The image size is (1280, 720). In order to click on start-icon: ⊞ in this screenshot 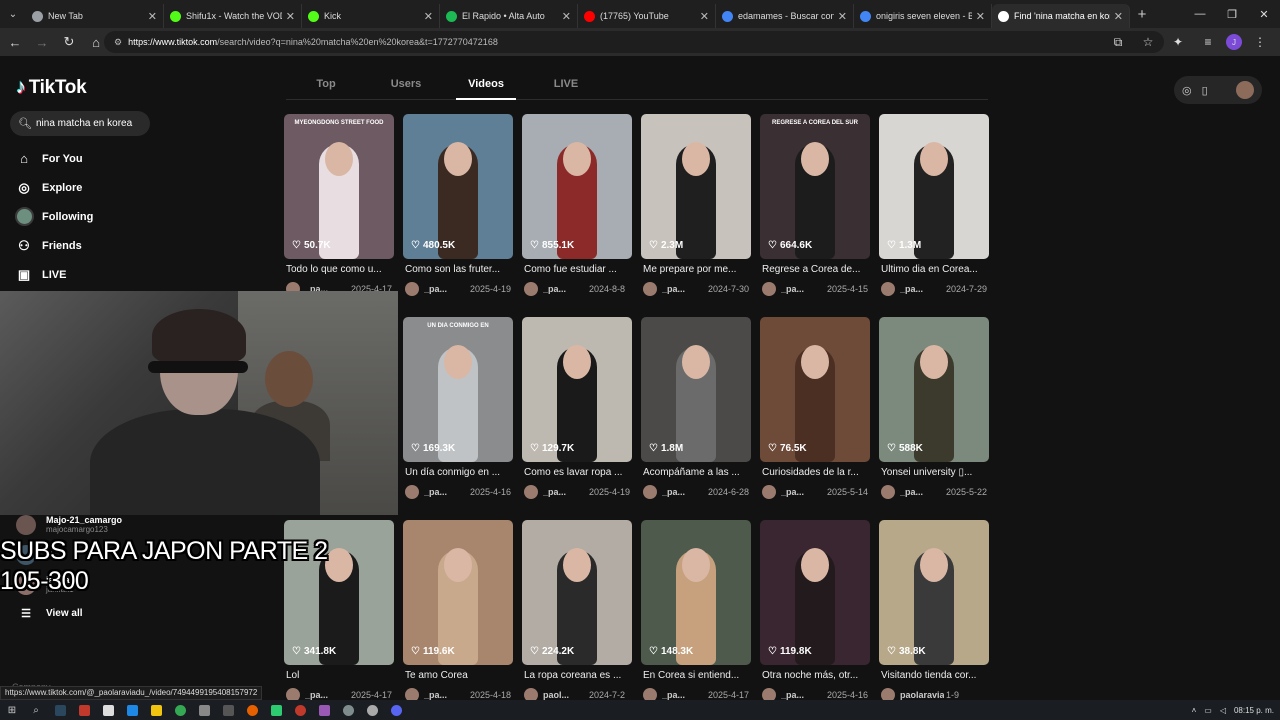, I will do `click(12, 710)`.